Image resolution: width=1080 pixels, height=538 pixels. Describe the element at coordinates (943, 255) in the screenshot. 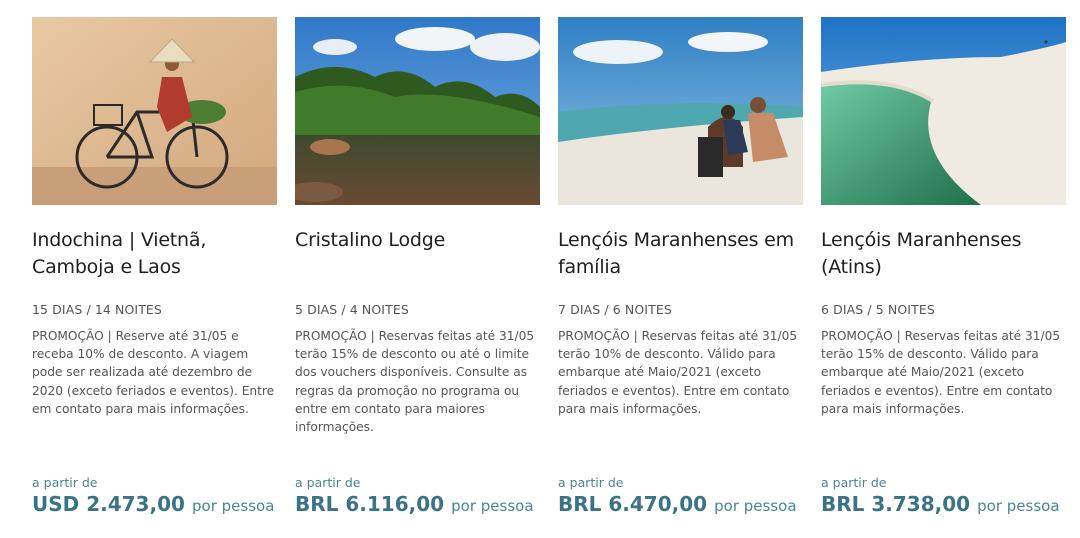

I see `package-title: Lençóis Maranhenses (Atins)` at that location.